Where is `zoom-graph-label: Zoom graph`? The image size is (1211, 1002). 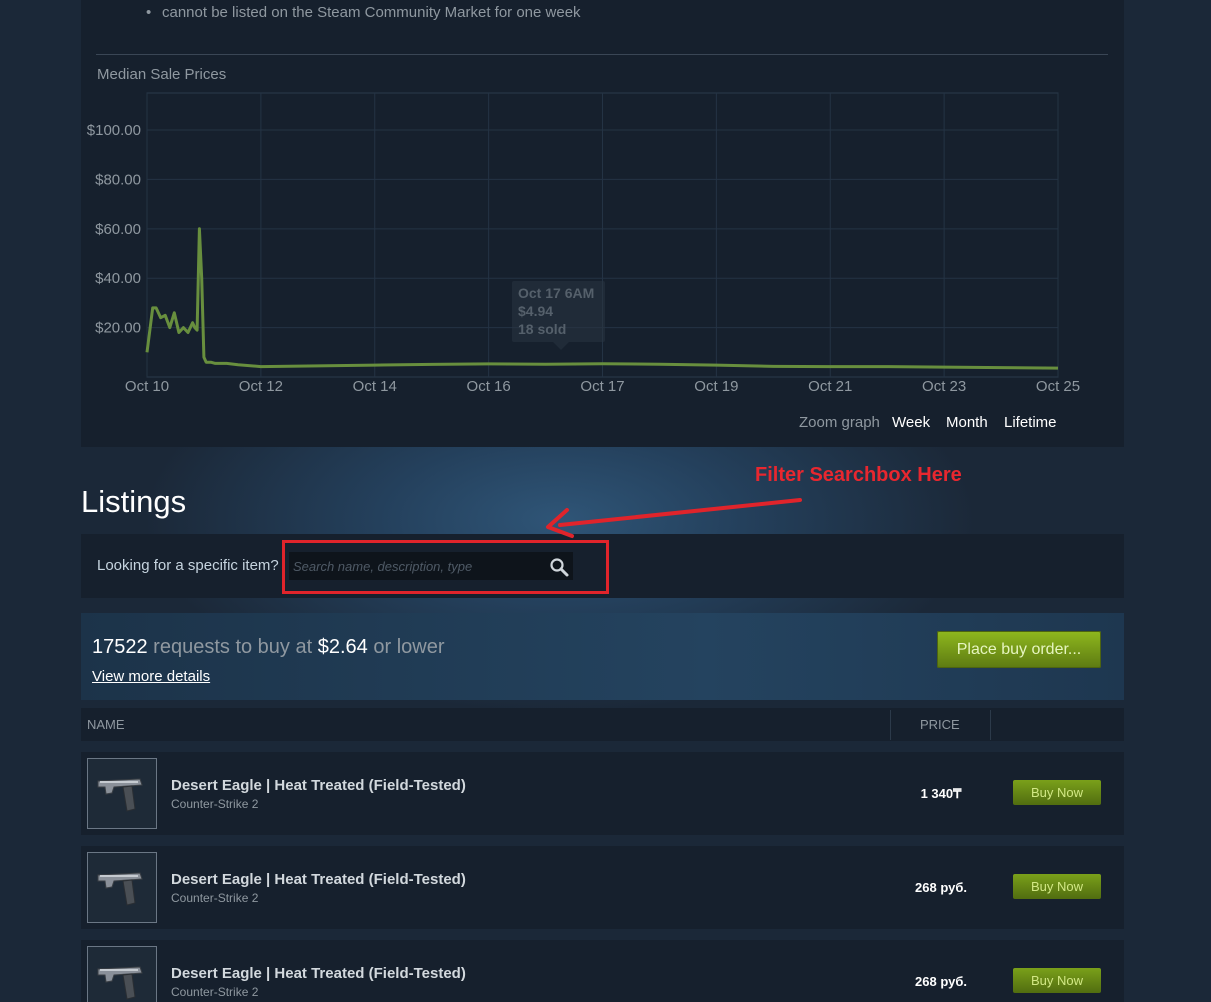
zoom-graph-label: Zoom graph is located at coordinates (839, 422).